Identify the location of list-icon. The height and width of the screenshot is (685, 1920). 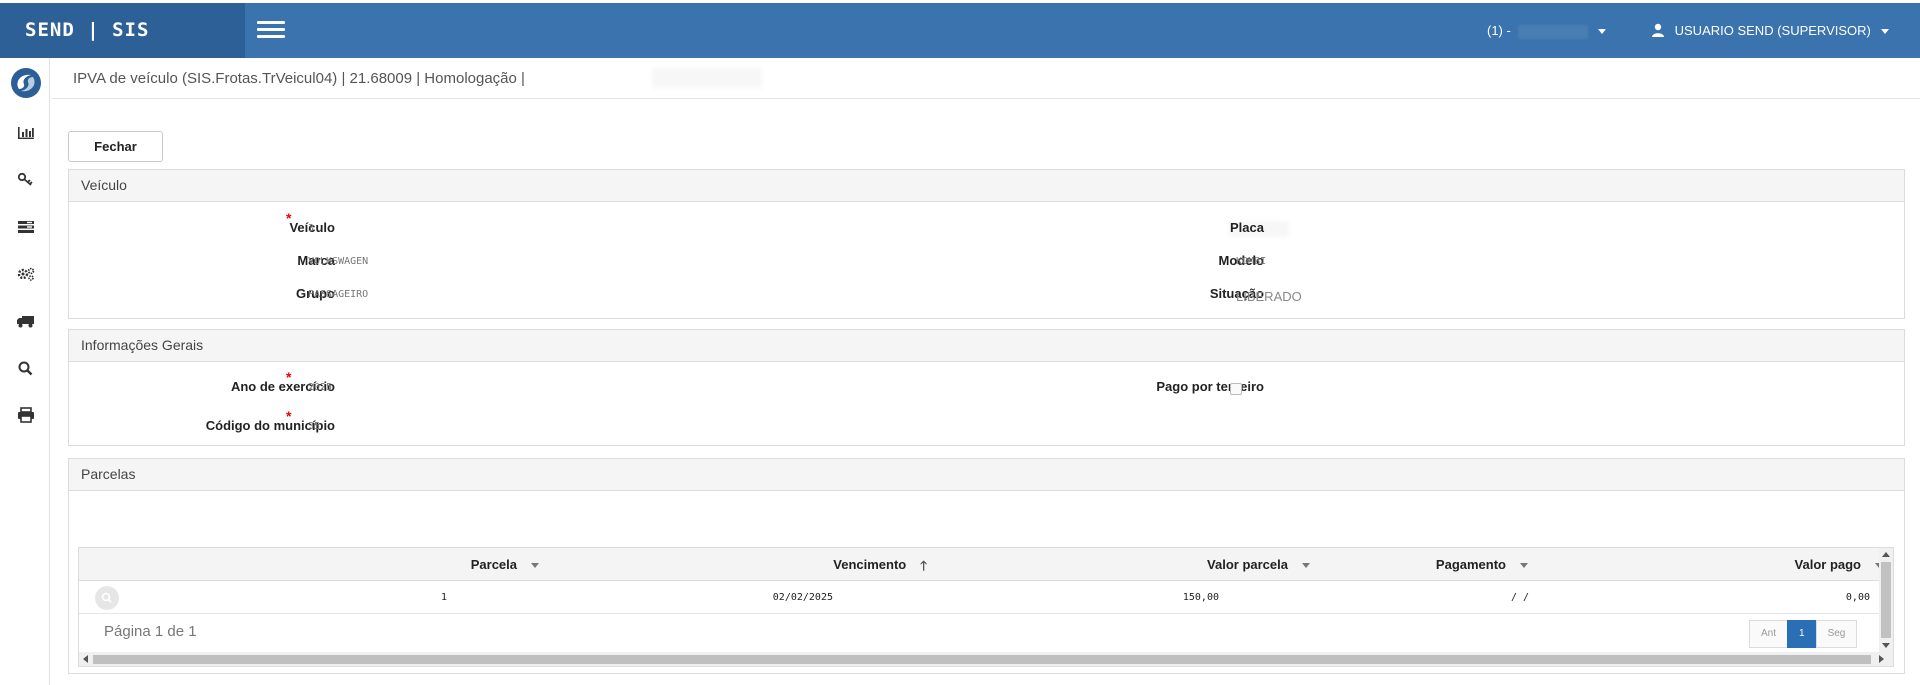
(26, 227).